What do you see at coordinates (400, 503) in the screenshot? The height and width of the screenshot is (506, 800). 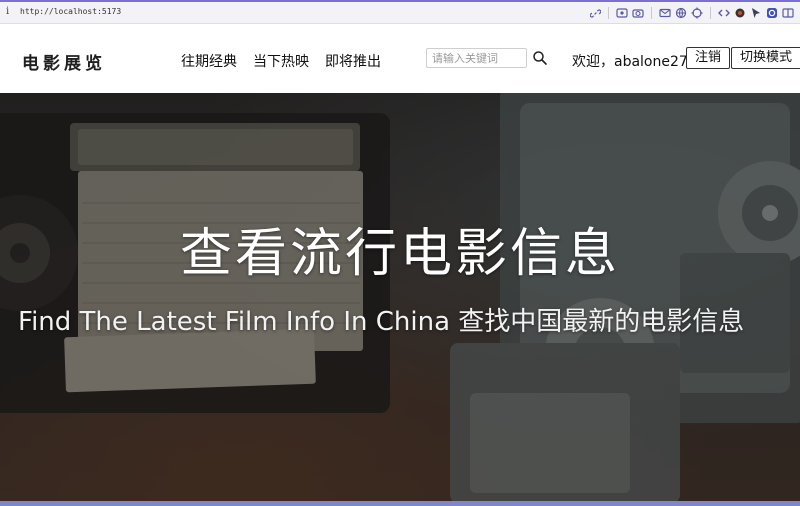 I see `bottom-accent-strip` at bounding box center [400, 503].